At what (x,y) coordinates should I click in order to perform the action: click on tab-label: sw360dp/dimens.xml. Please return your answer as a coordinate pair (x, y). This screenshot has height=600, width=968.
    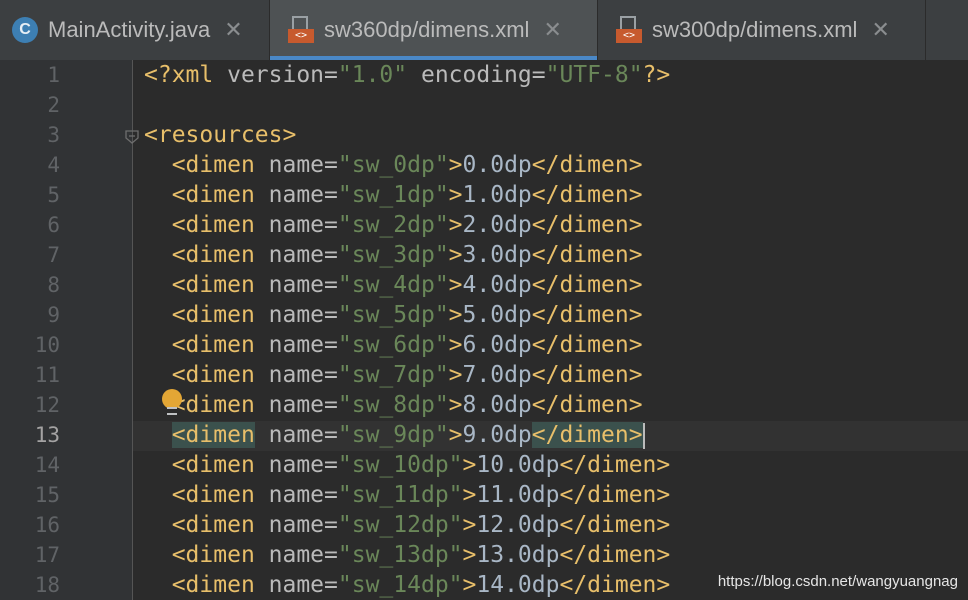
    Looking at the image, I should click on (427, 29).